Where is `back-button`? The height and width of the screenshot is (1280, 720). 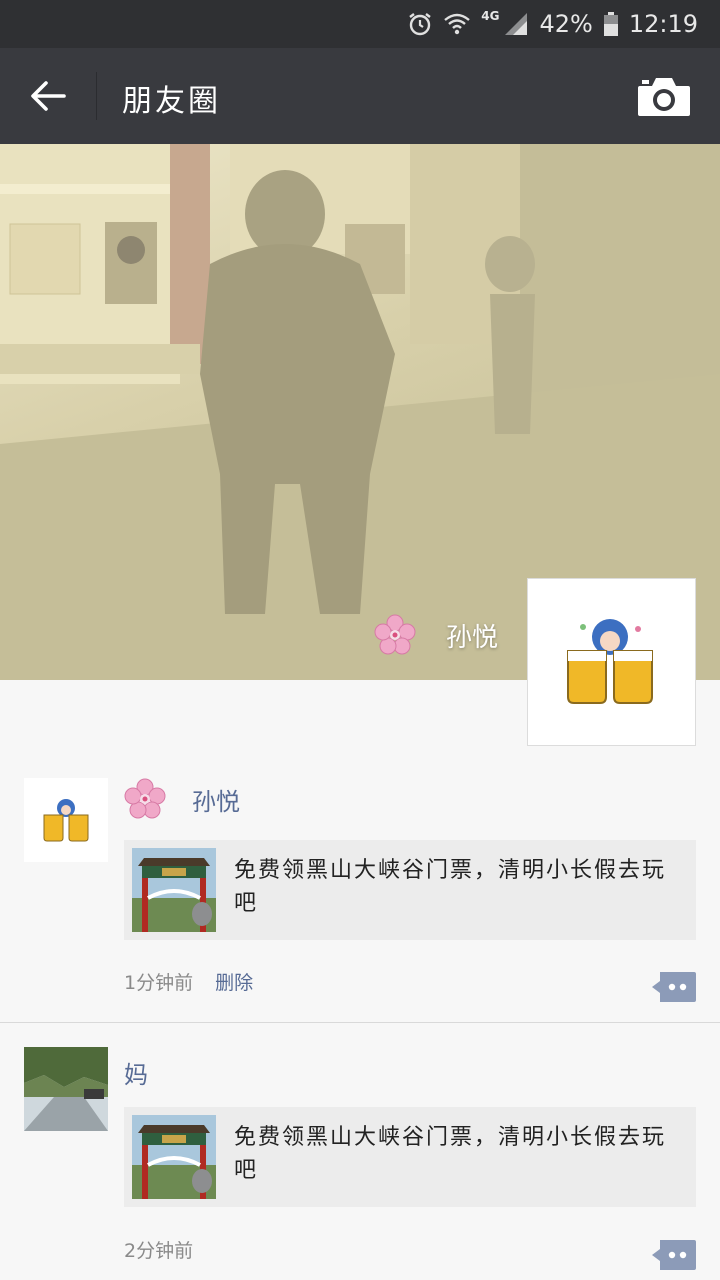 back-button is located at coordinates (48, 96).